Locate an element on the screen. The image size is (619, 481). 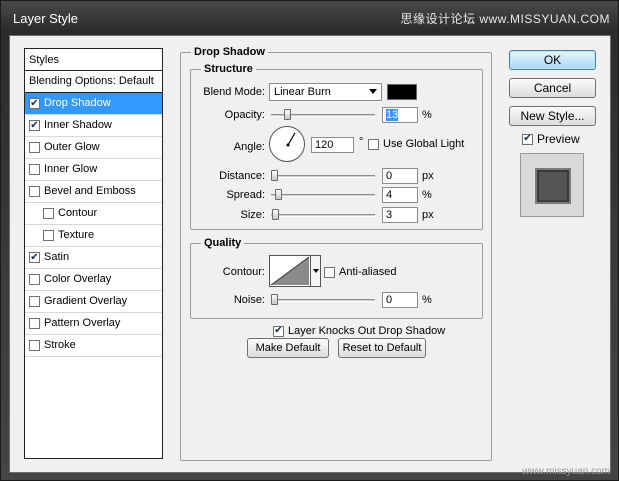
contour-label: Contour: is located at coordinates (243, 272).